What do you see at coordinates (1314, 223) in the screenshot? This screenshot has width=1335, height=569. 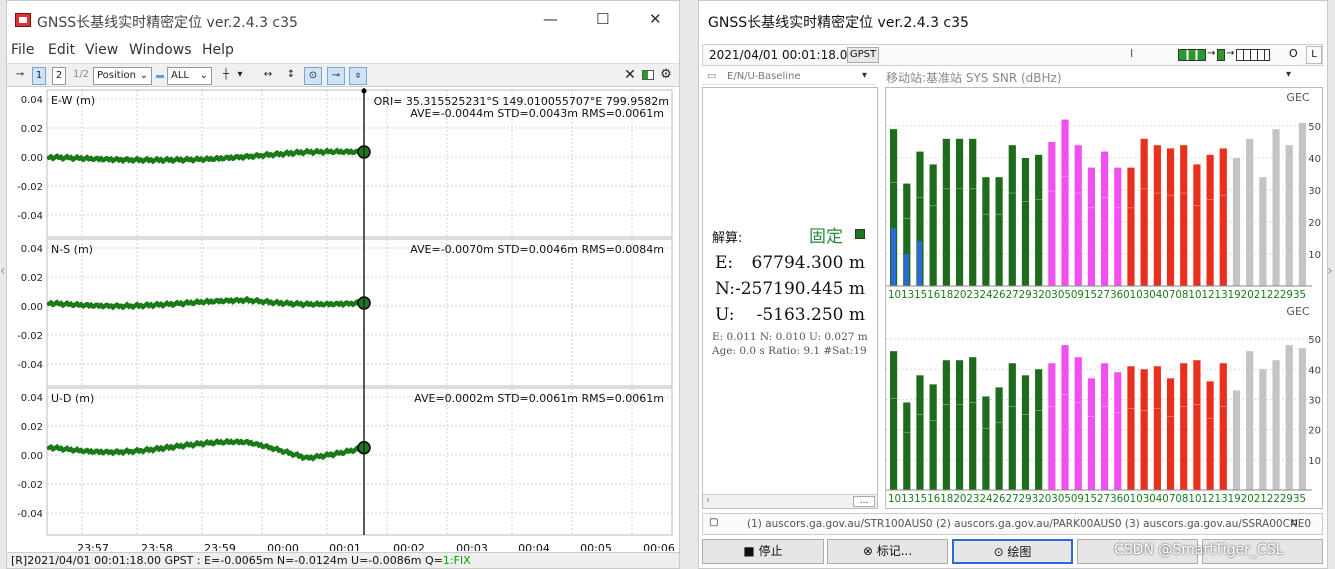 I see `y-tick-label: 20` at bounding box center [1314, 223].